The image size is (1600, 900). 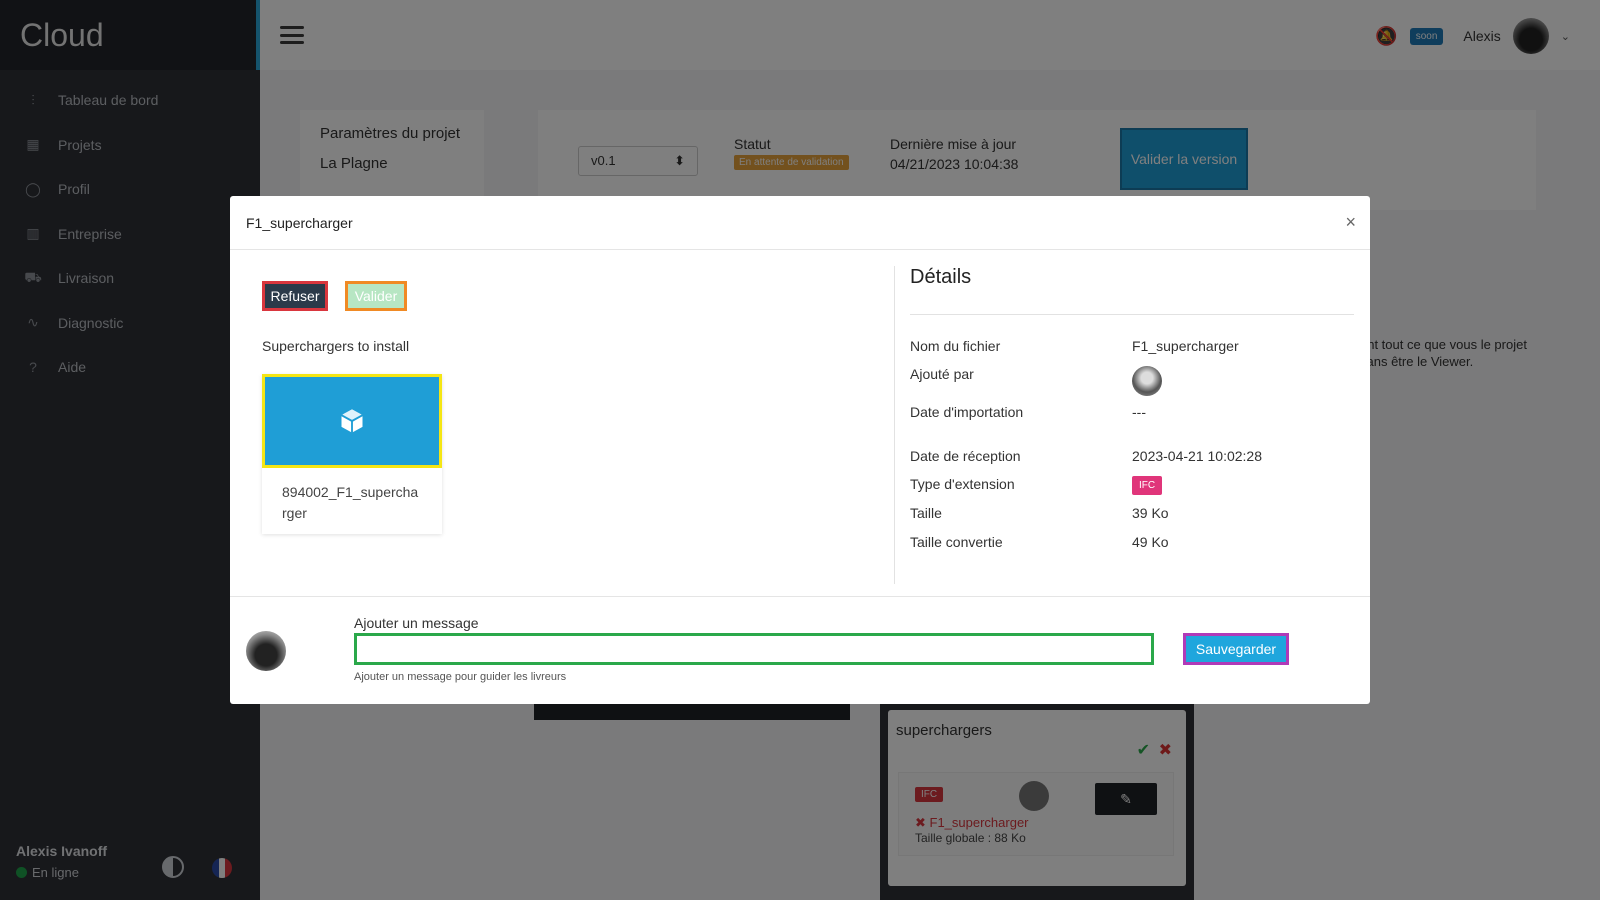 What do you see at coordinates (350, 502) in the screenshot?
I see `file-card-name: 894002_F1_supercharger` at bounding box center [350, 502].